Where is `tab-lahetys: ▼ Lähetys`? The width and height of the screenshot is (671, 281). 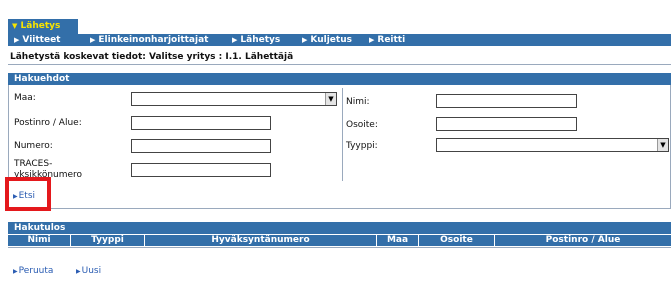 tab-lahetys: ▼ Lähetys is located at coordinates (43, 26).